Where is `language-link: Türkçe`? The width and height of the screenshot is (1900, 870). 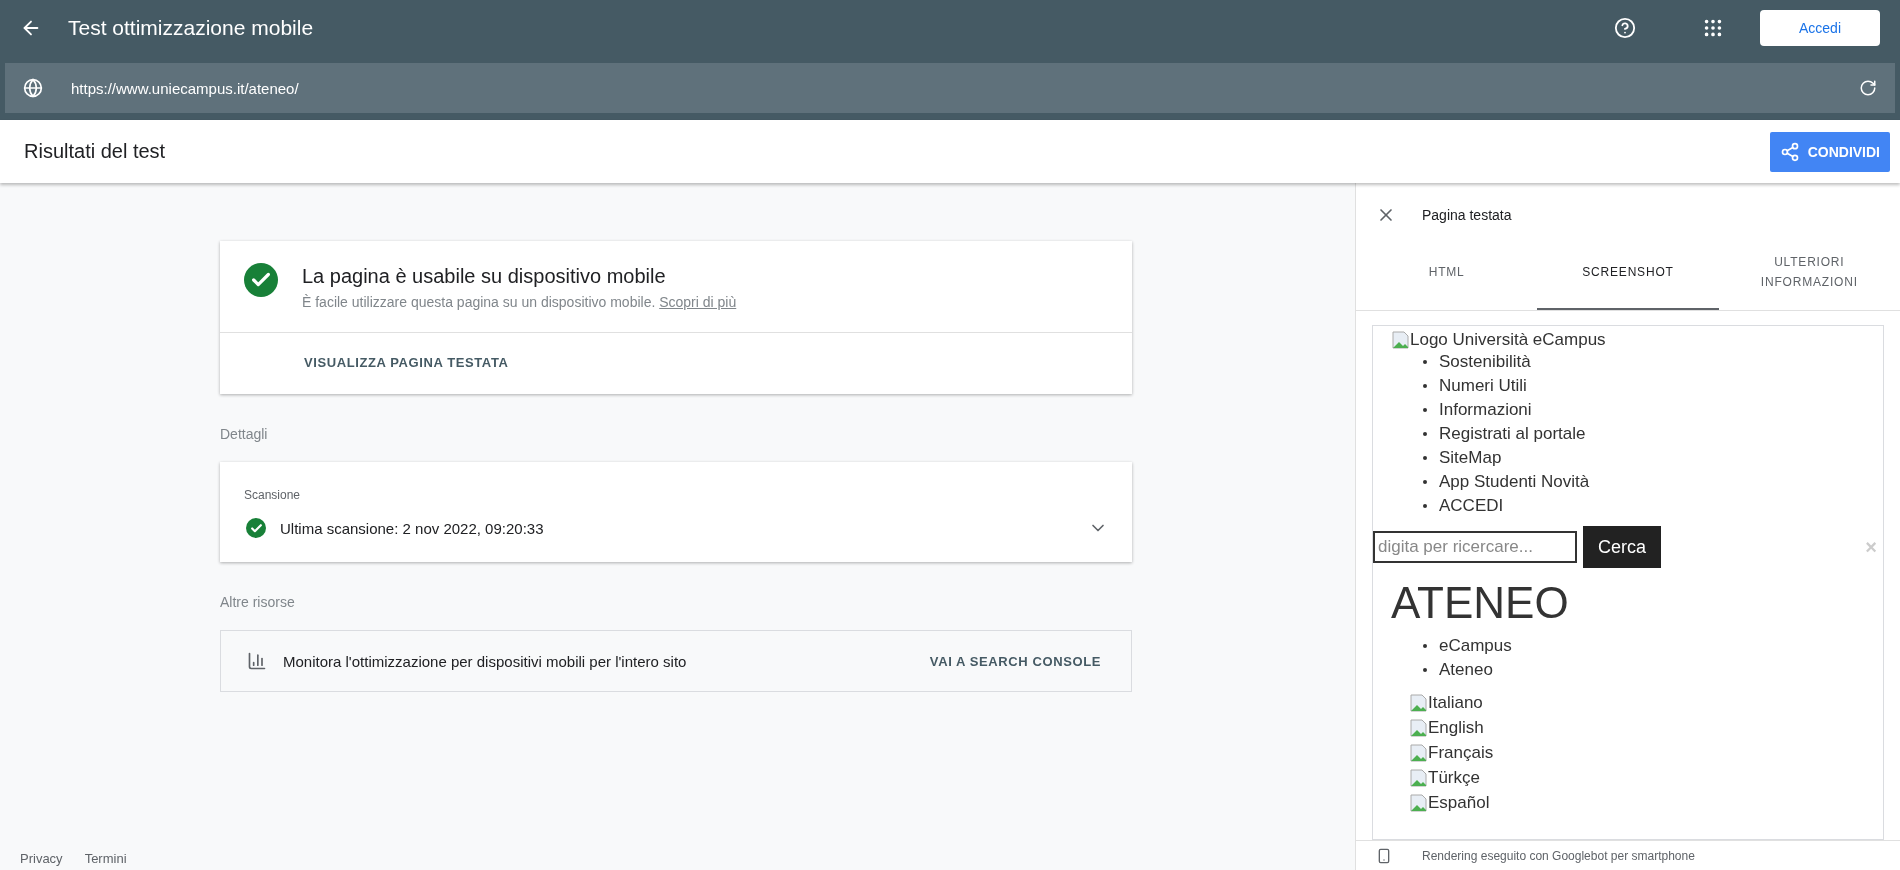 language-link: Türkçe is located at coordinates (1454, 777).